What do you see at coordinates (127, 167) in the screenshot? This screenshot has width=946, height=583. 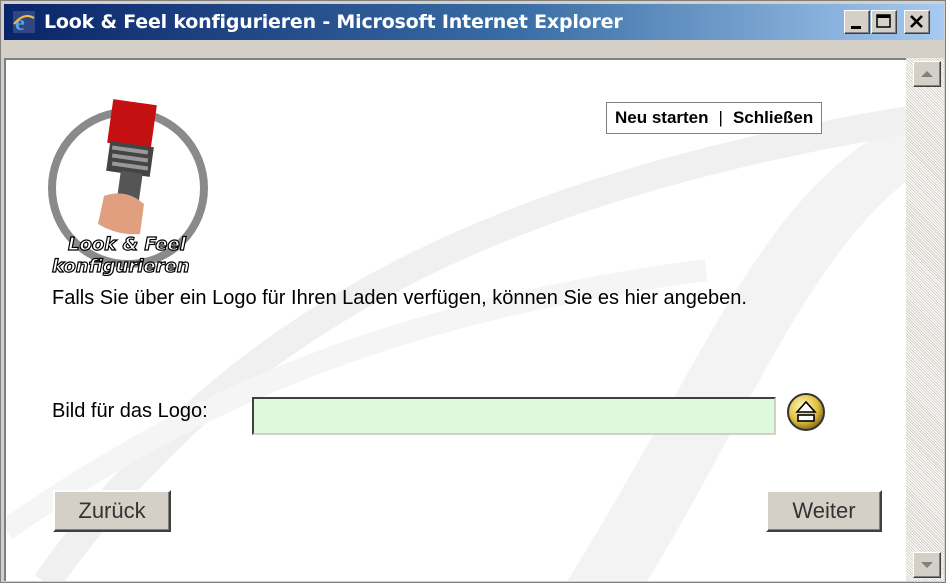 I see `paintbrush-icon` at bounding box center [127, 167].